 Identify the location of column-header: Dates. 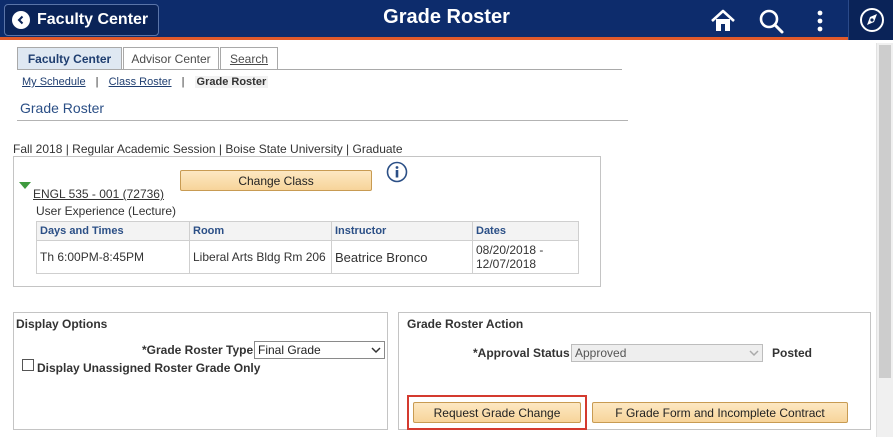
(525, 231).